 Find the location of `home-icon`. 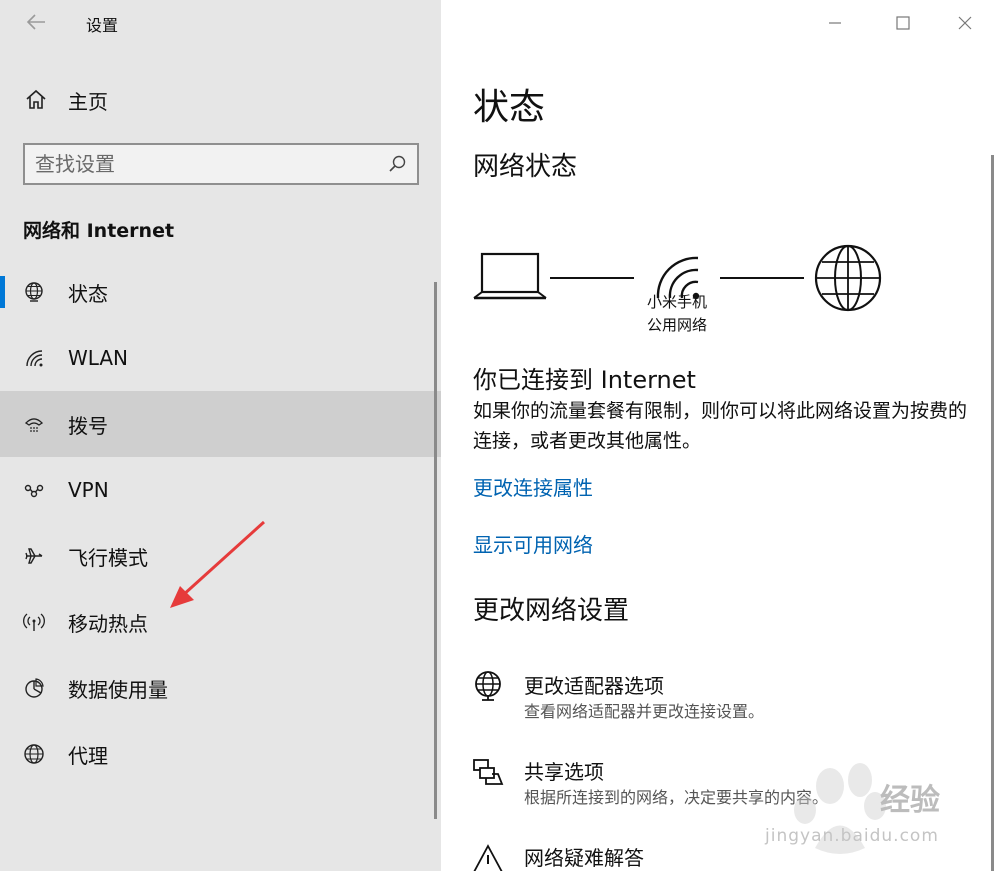

home-icon is located at coordinates (36, 99).